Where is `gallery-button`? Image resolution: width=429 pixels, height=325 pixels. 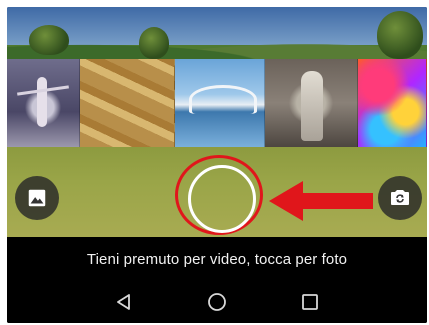
gallery-button is located at coordinates (37, 198).